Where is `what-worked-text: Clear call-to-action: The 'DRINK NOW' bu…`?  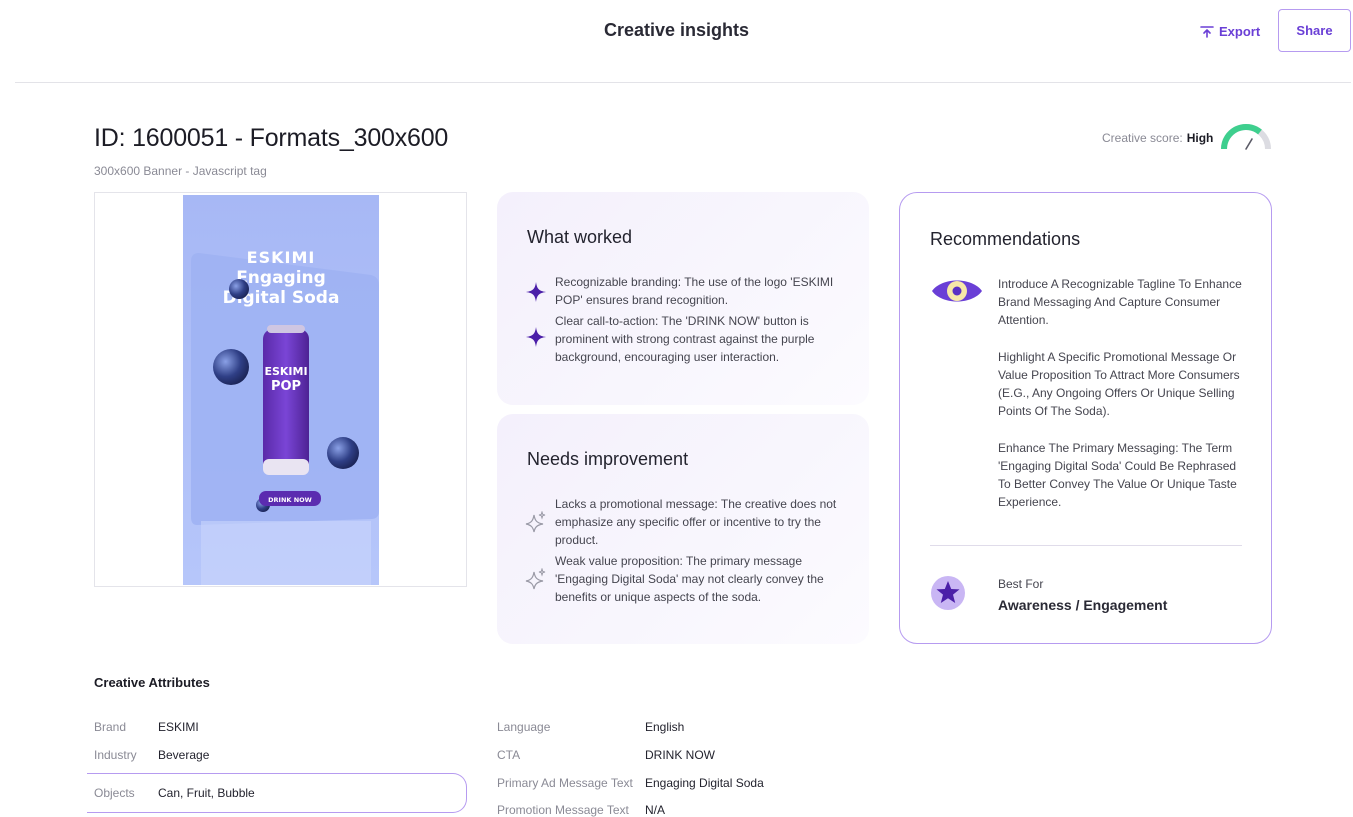
what-worked-text: Clear call-to-action: The 'DRINK NOW' bu… is located at coordinates (685, 339).